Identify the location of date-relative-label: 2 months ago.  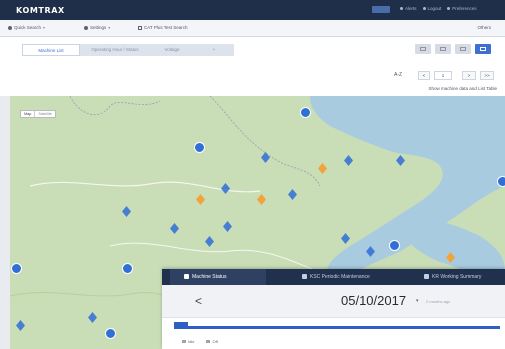
(438, 301).